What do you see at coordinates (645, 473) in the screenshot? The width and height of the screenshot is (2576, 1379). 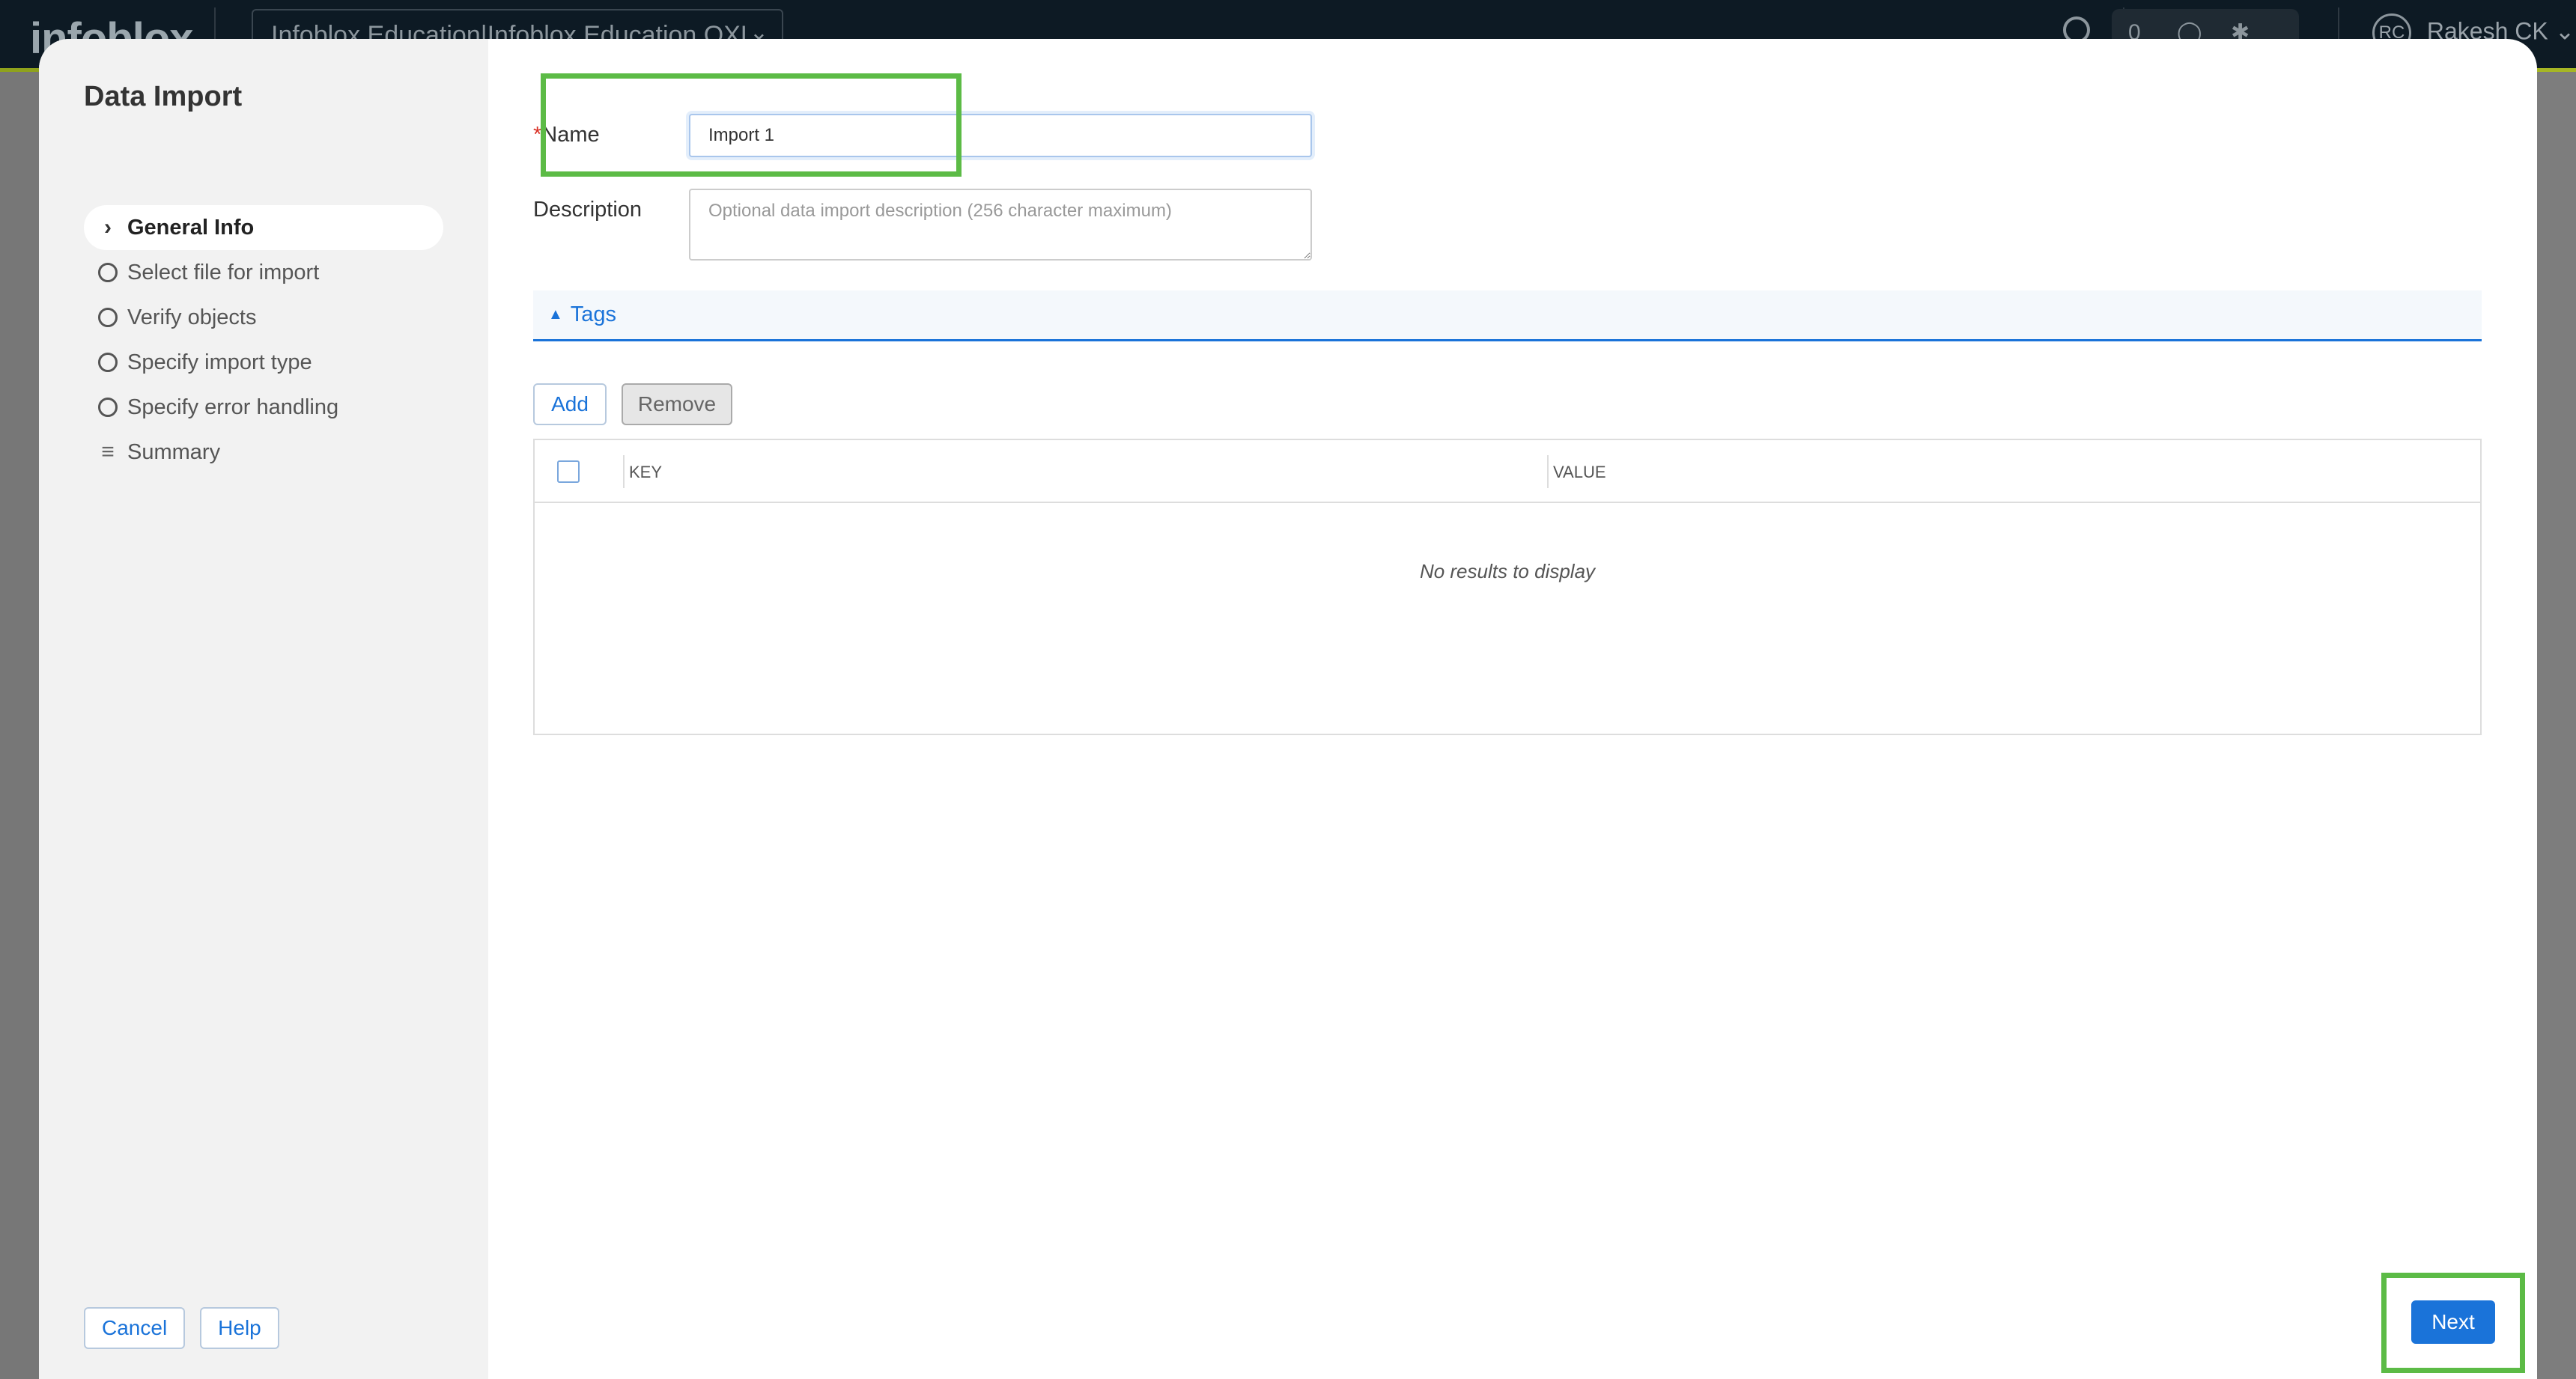 I see `column-header-key: KEY` at bounding box center [645, 473].